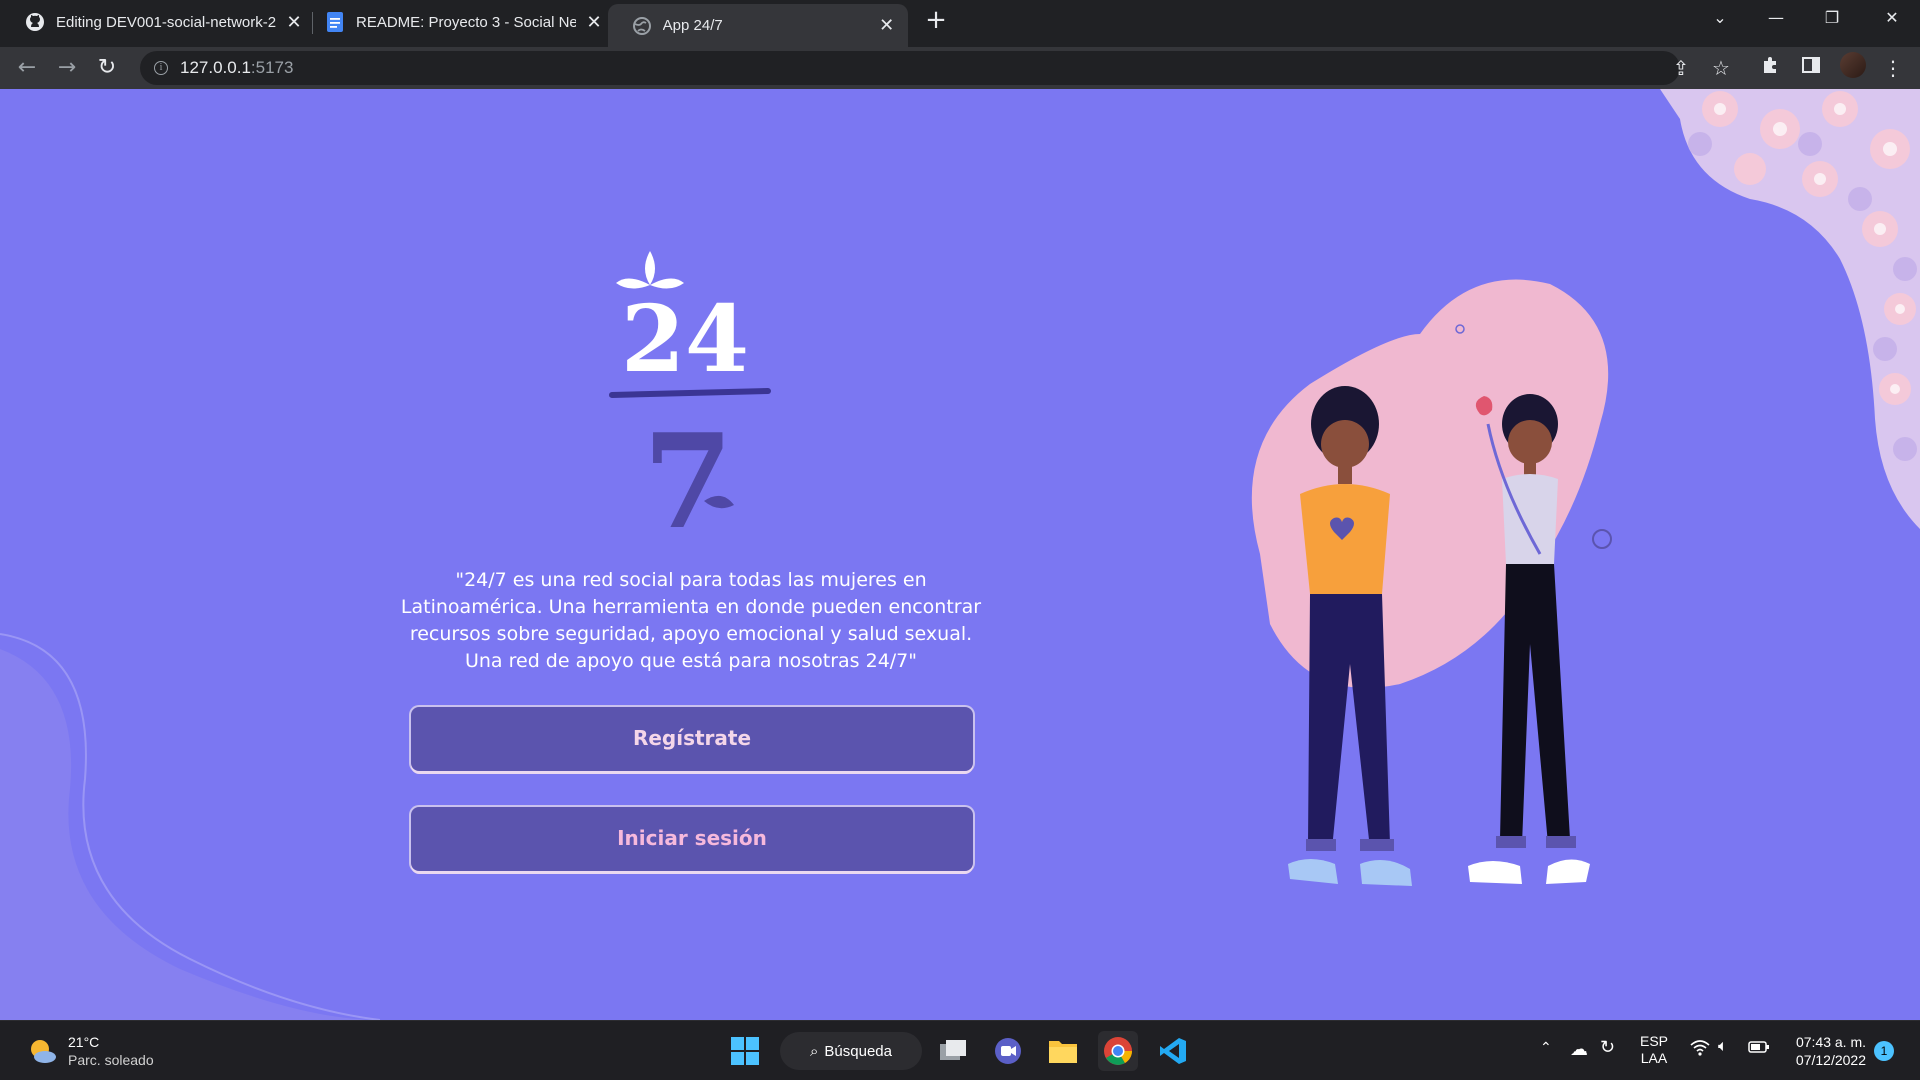 The height and width of the screenshot is (1080, 1920). Describe the element at coordinates (1700, 1059) in the screenshot. I see `wifi-icon` at that location.